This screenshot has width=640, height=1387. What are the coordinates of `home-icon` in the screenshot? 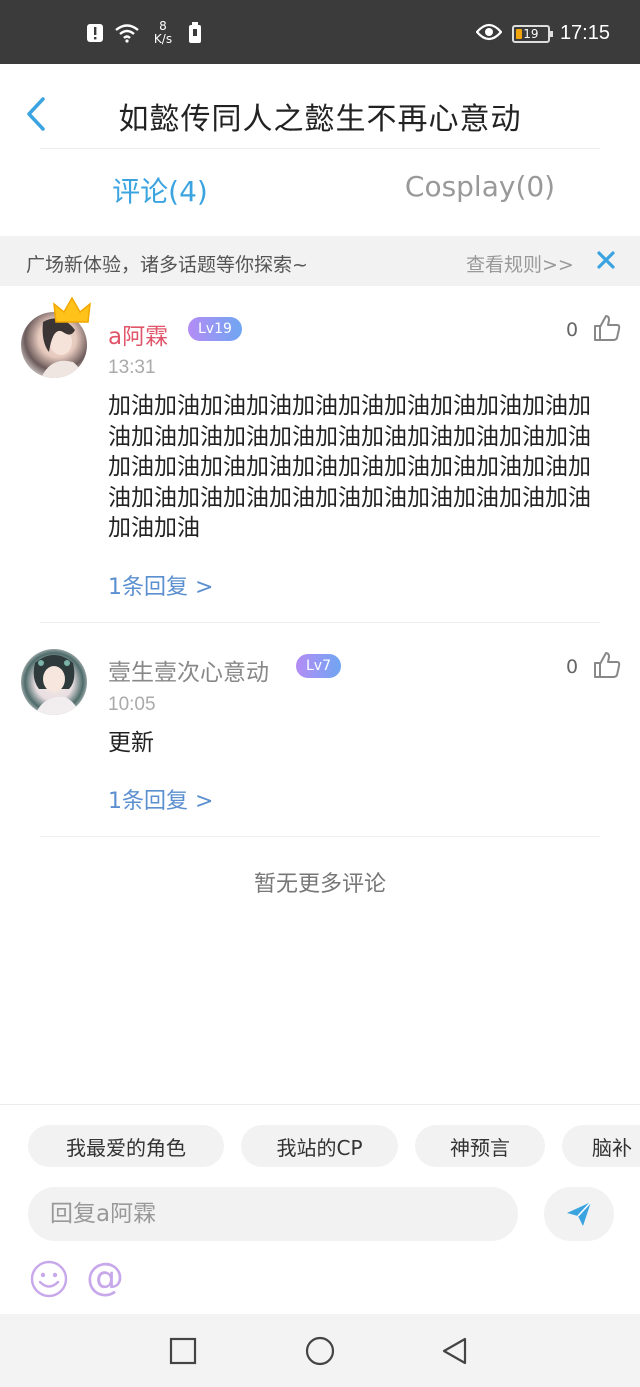 It's located at (320, 1351).